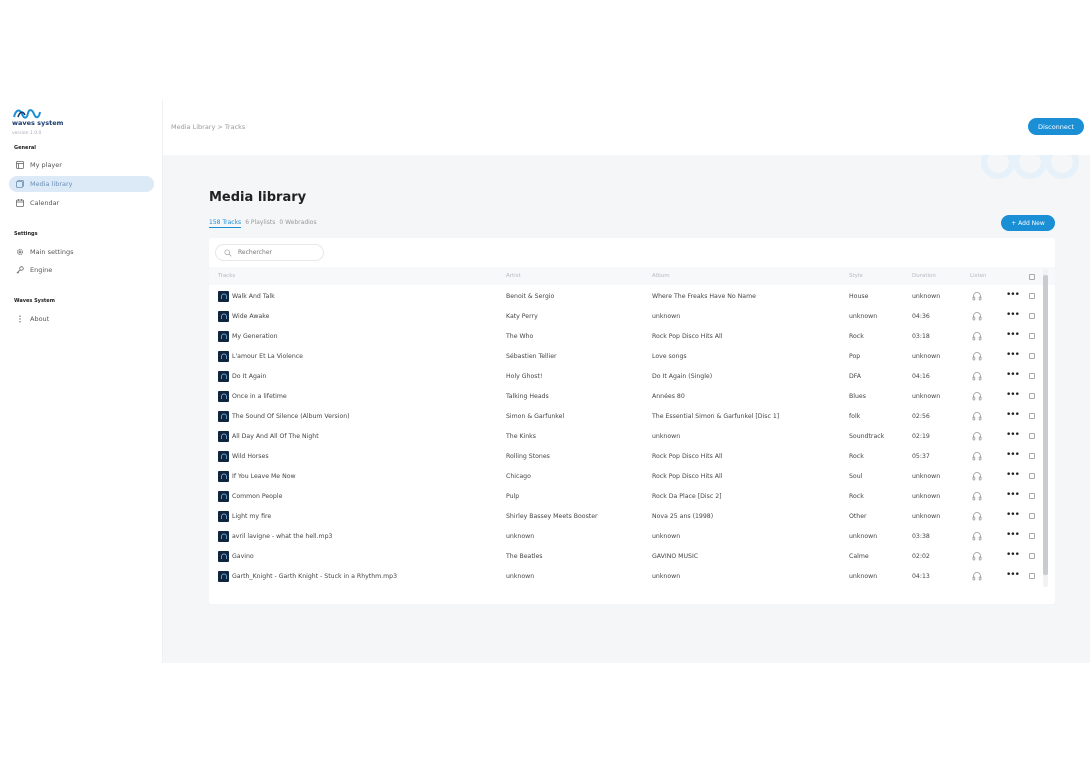 The image size is (1090, 763). Describe the element at coordinates (527, 396) in the screenshot. I see `track-artist: Talking Heads` at that location.